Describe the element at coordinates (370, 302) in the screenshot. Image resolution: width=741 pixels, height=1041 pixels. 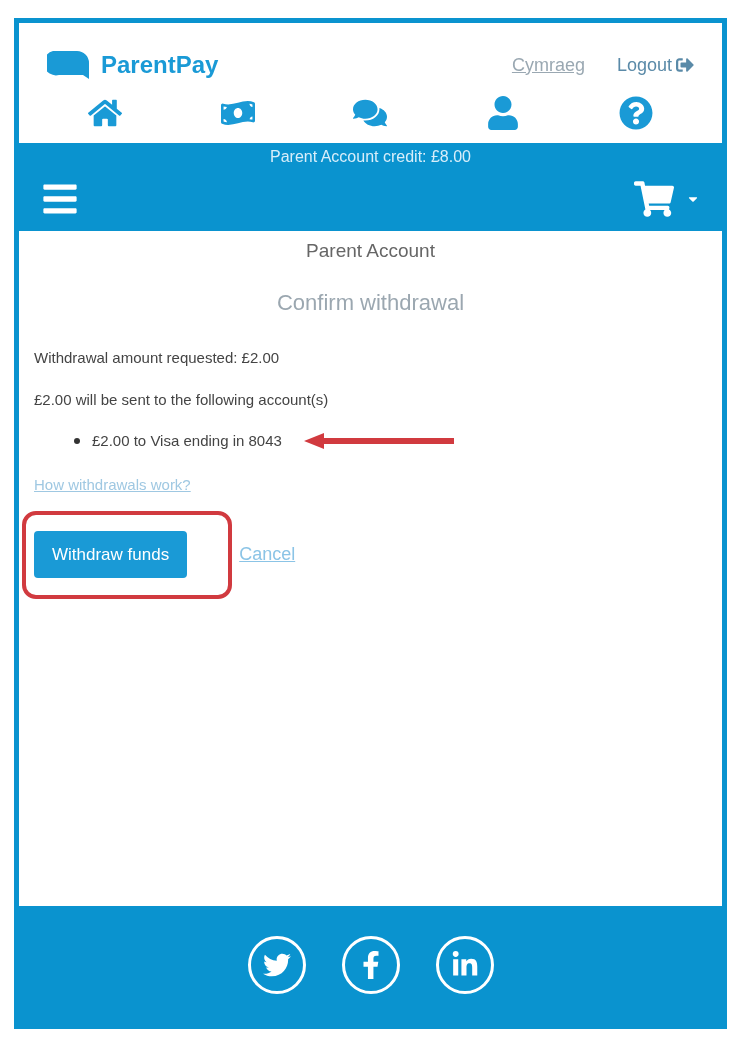
I see `page-subtitle: Confirm withdrawal` at that location.